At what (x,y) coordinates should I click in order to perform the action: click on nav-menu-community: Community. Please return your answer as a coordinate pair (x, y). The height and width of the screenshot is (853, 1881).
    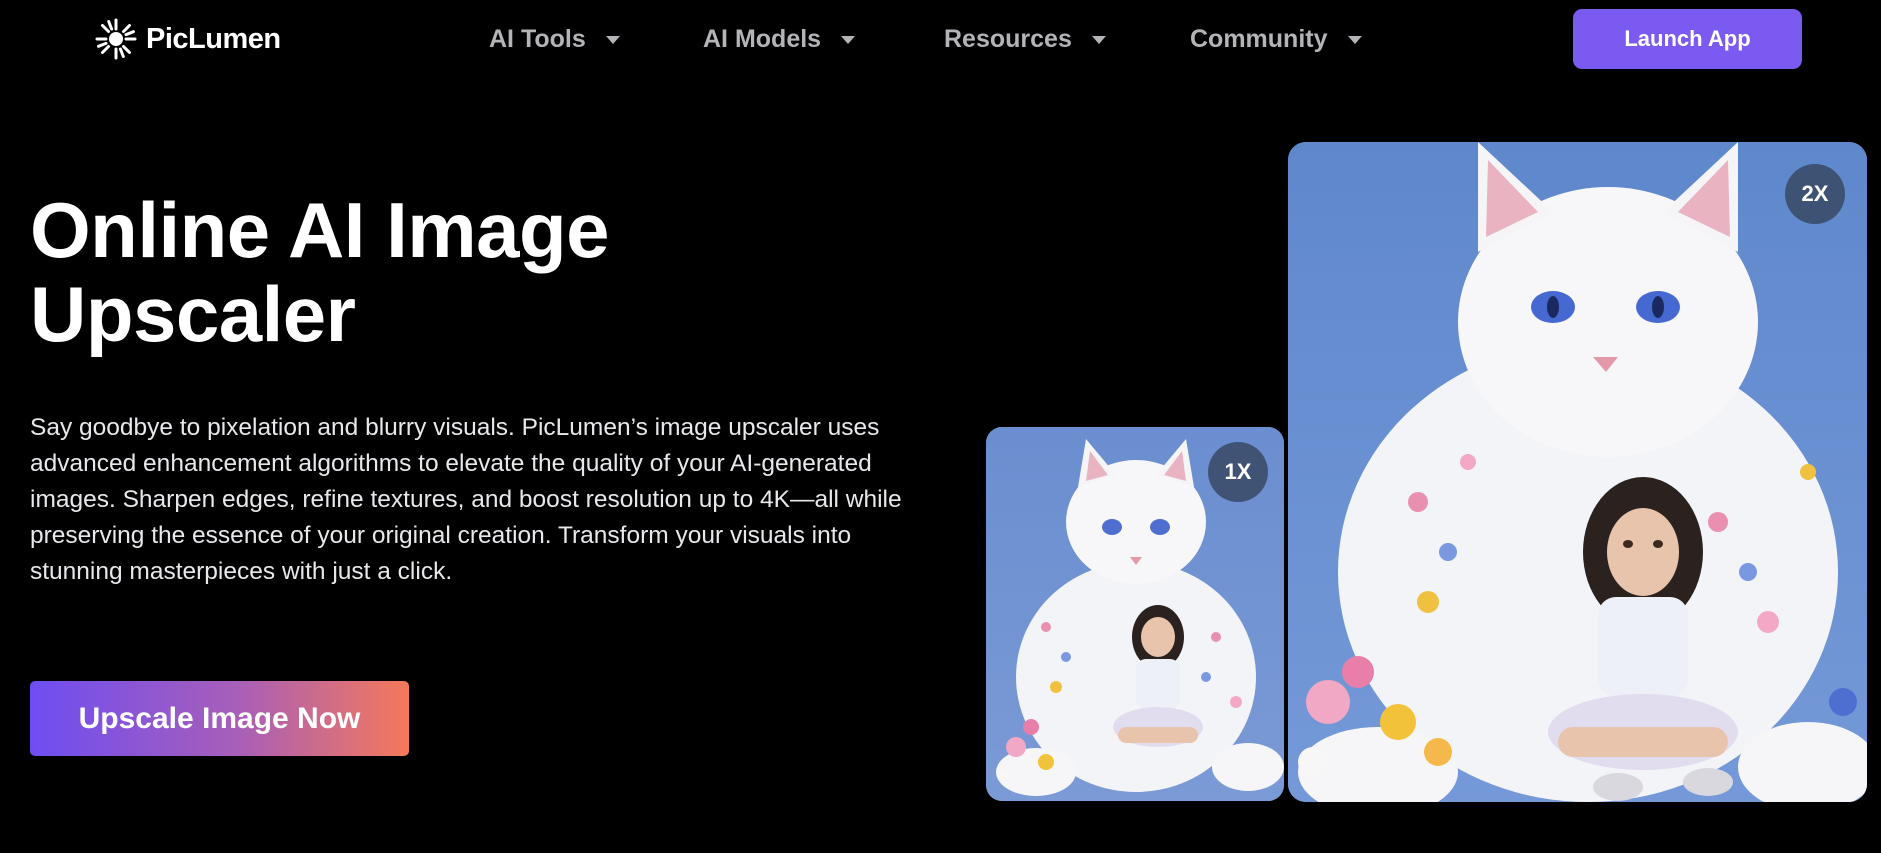
    Looking at the image, I should click on (1276, 39).